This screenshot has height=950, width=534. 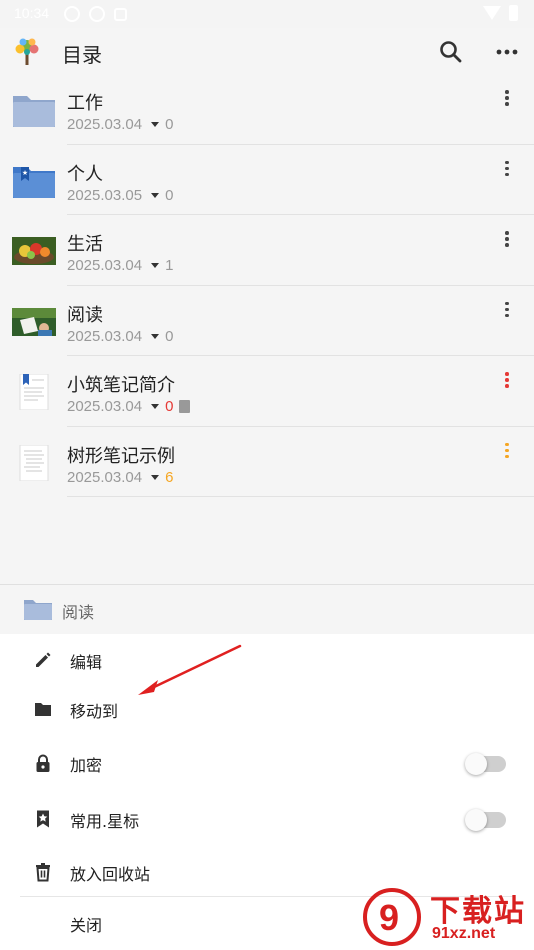 I want to click on item-meta: 2025.03.04 1, so click(x=120, y=265).